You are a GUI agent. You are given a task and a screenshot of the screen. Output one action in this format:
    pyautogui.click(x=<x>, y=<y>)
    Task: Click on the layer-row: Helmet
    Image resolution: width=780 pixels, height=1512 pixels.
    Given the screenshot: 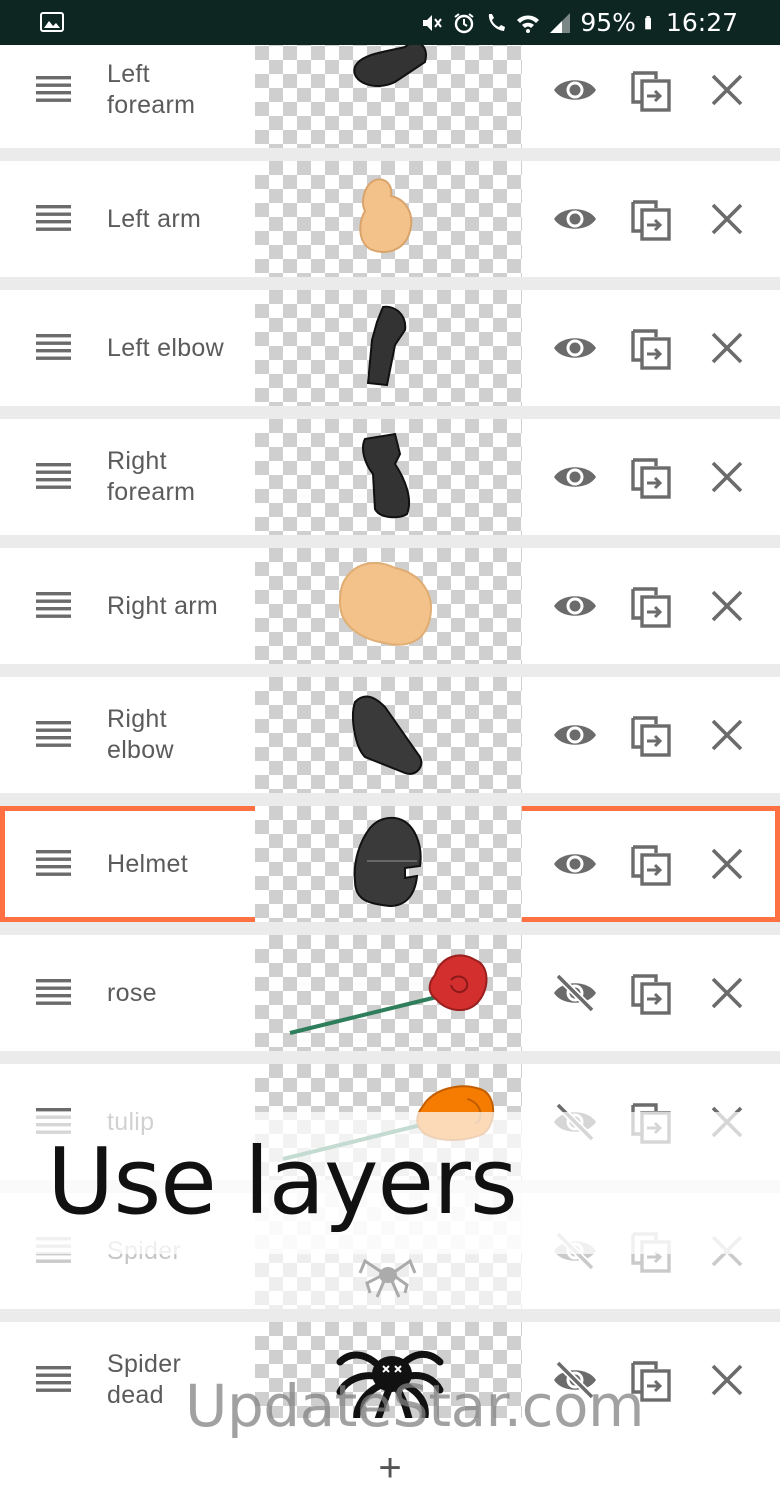 What is the action you would take?
    pyautogui.click(x=390, y=864)
    